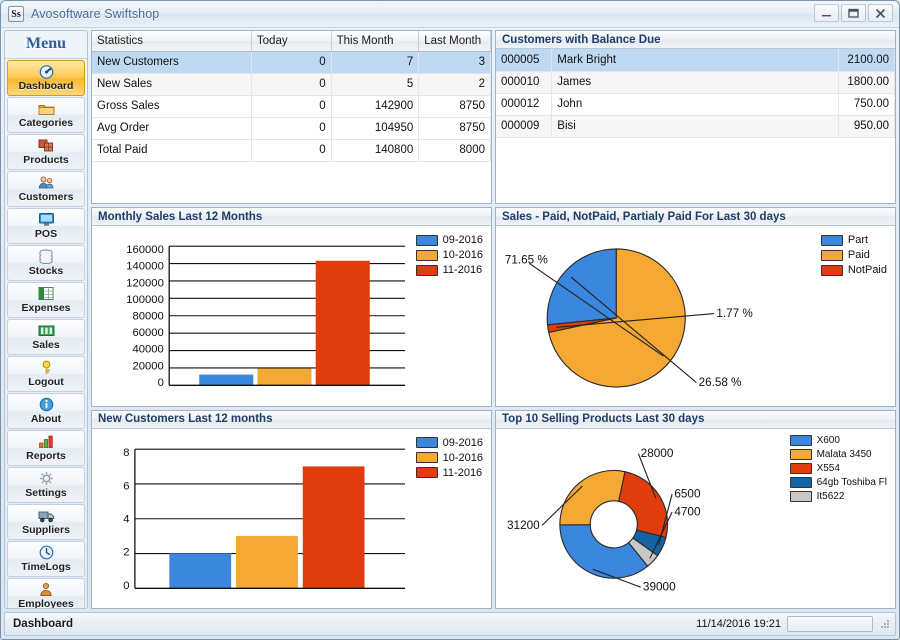 The height and width of the screenshot is (640, 900). I want to click on svg-text: 140000, so click(145, 267).